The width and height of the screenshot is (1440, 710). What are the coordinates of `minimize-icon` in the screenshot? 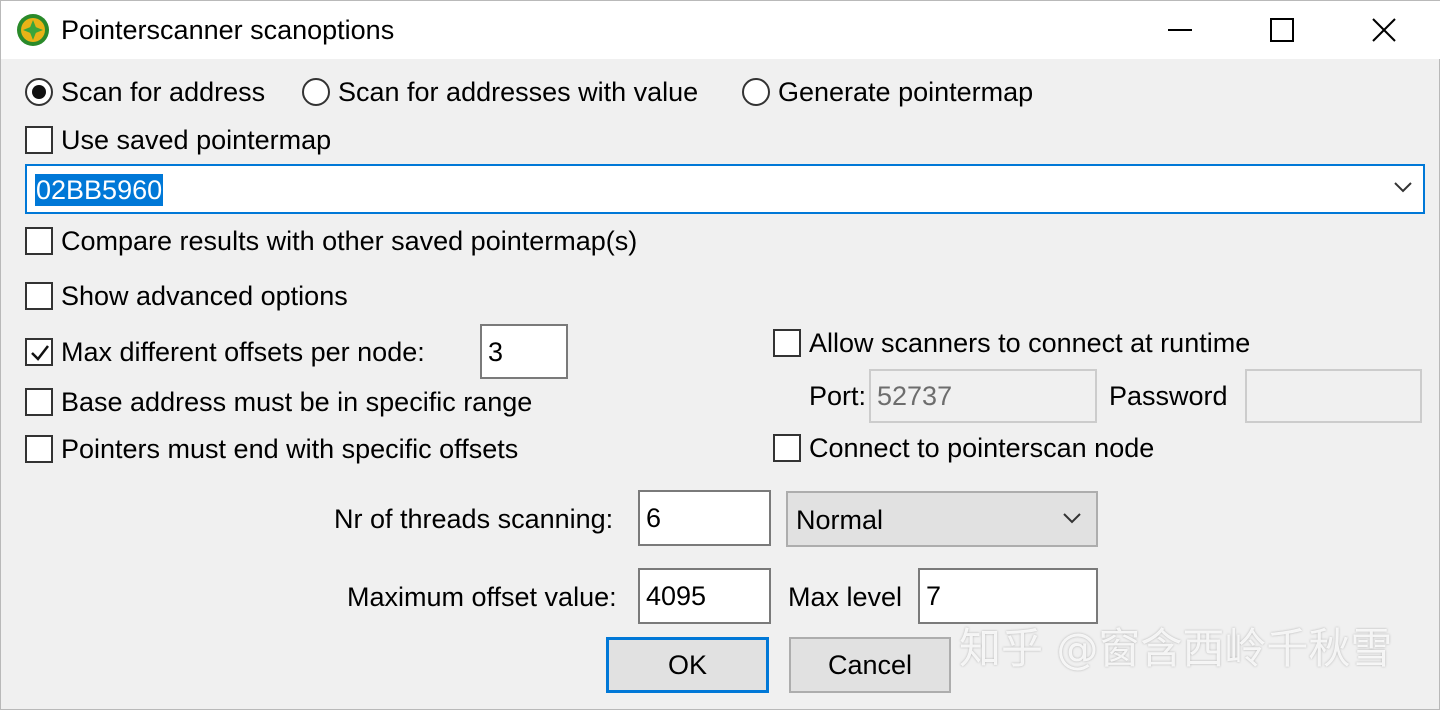 It's located at (1180, 30).